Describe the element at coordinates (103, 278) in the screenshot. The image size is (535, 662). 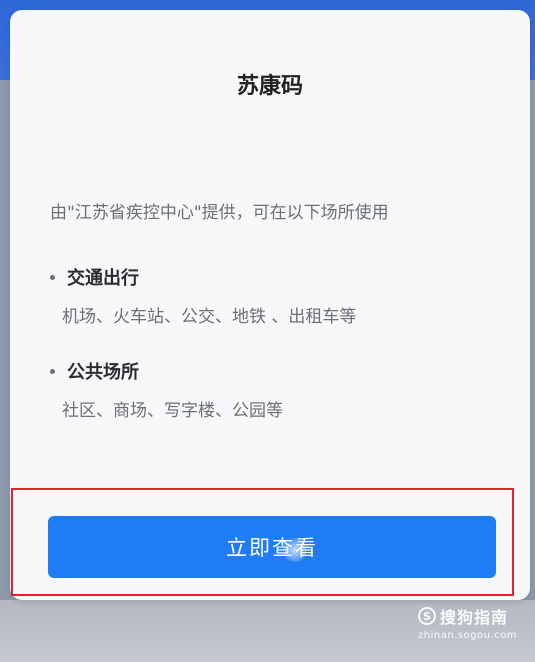
I see `section-heading-label: 交通出行` at that location.